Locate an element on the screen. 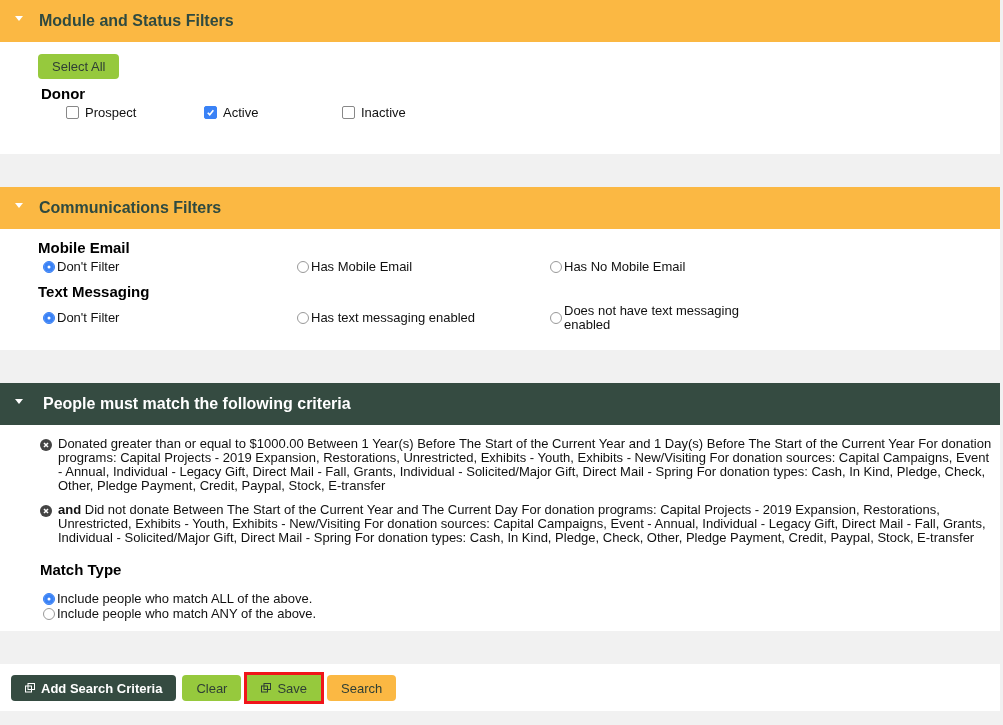 This screenshot has width=1003, height=725. select-all-button: Select All is located at coordinates (79, 66).